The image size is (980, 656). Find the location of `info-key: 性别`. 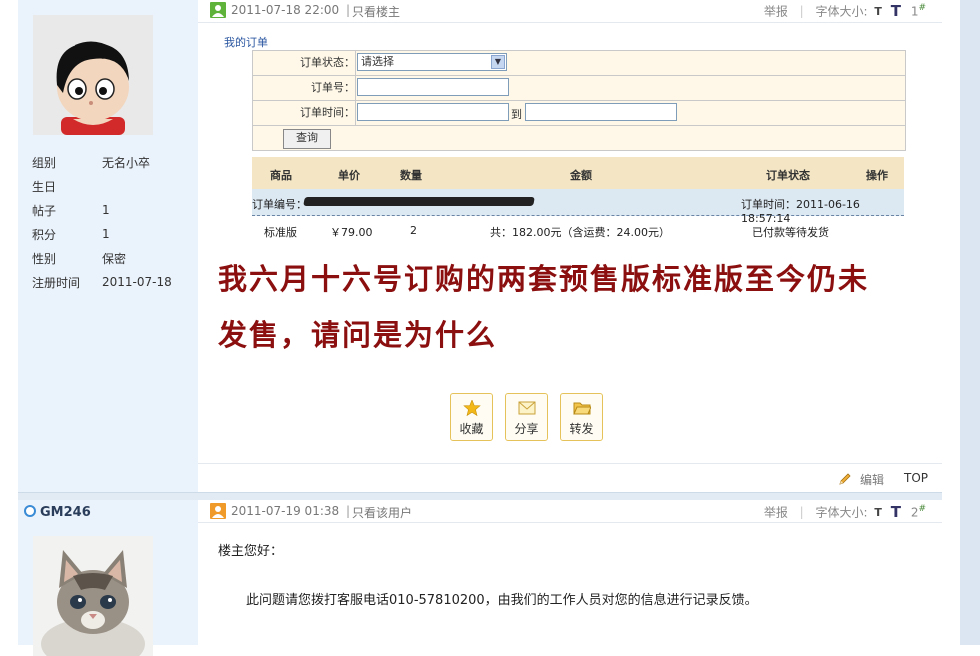

info-key: 性别 is located at coordinates (44, 258).